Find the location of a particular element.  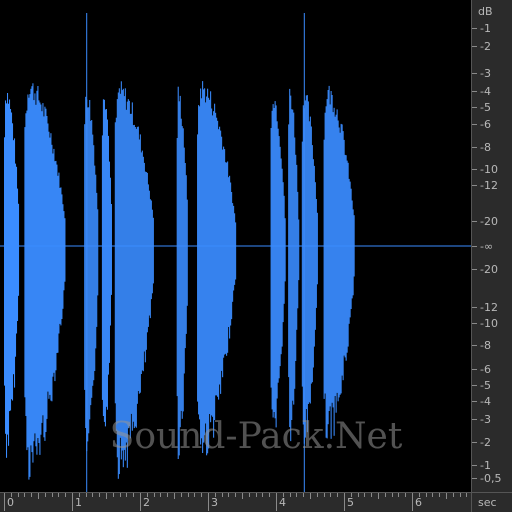

db-tick-label: -2 is located at coordinates (485, 46).